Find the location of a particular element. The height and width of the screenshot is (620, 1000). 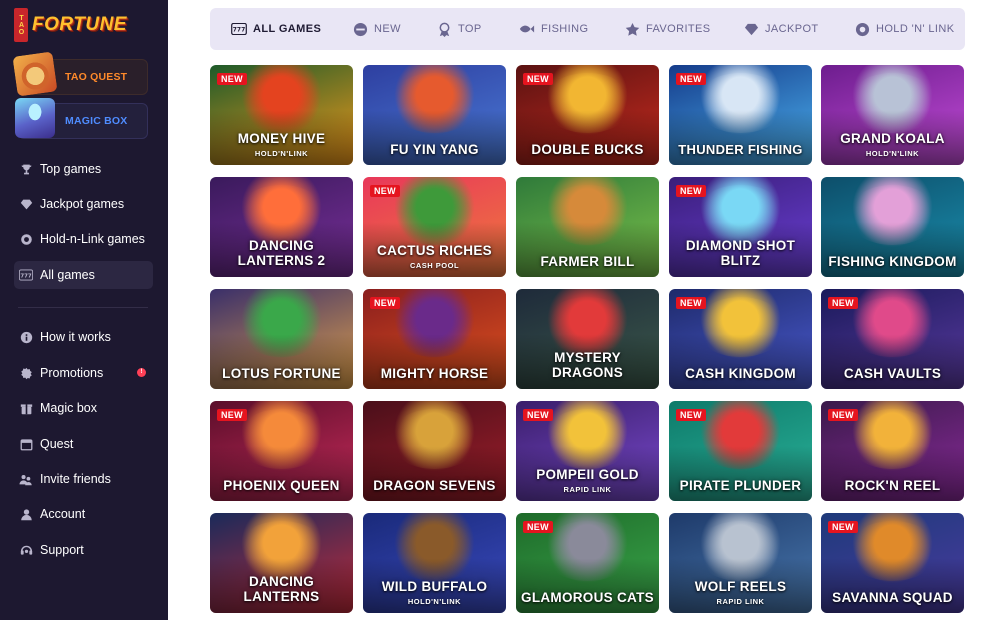

tab-top: TOP is located at coordinates (459, 29).